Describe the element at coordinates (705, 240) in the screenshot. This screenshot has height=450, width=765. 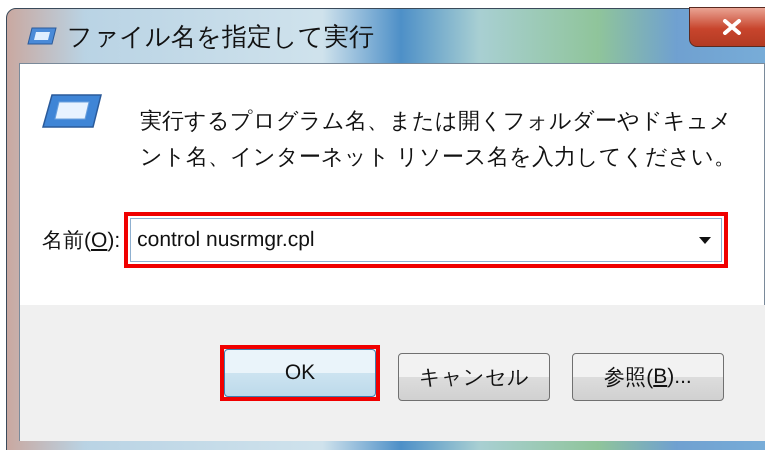
I see `dropdown-arrow-icon` at that location.